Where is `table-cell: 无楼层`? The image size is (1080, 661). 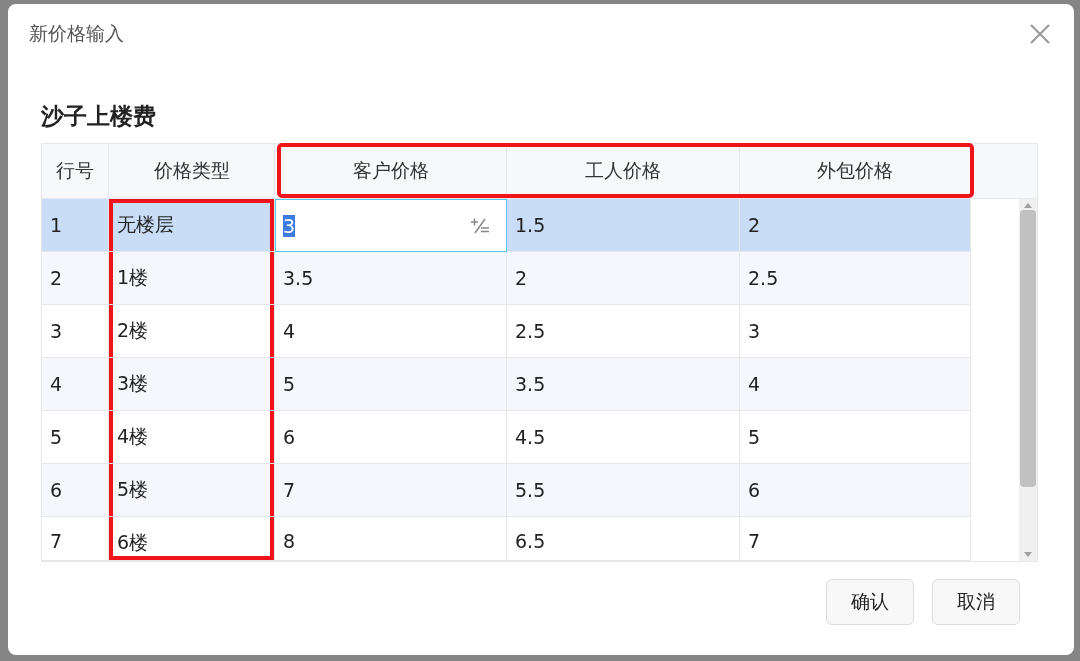
table-cell: 无楼层 is located at coordinates (192, 225).